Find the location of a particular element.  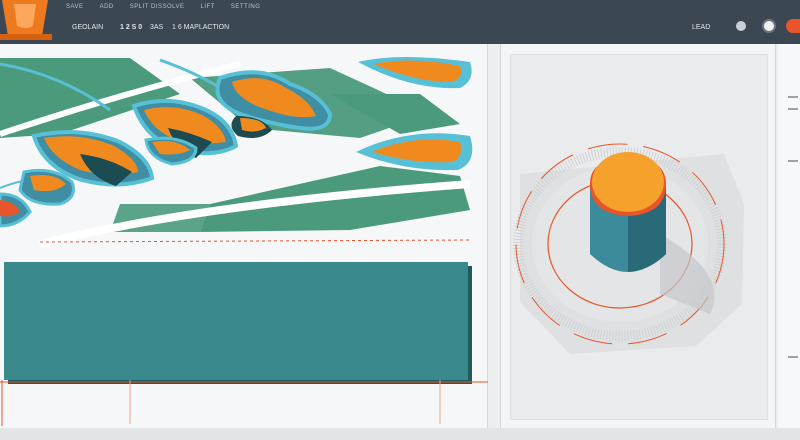

lead-label: LEAD is located at coordinates (701, 27).